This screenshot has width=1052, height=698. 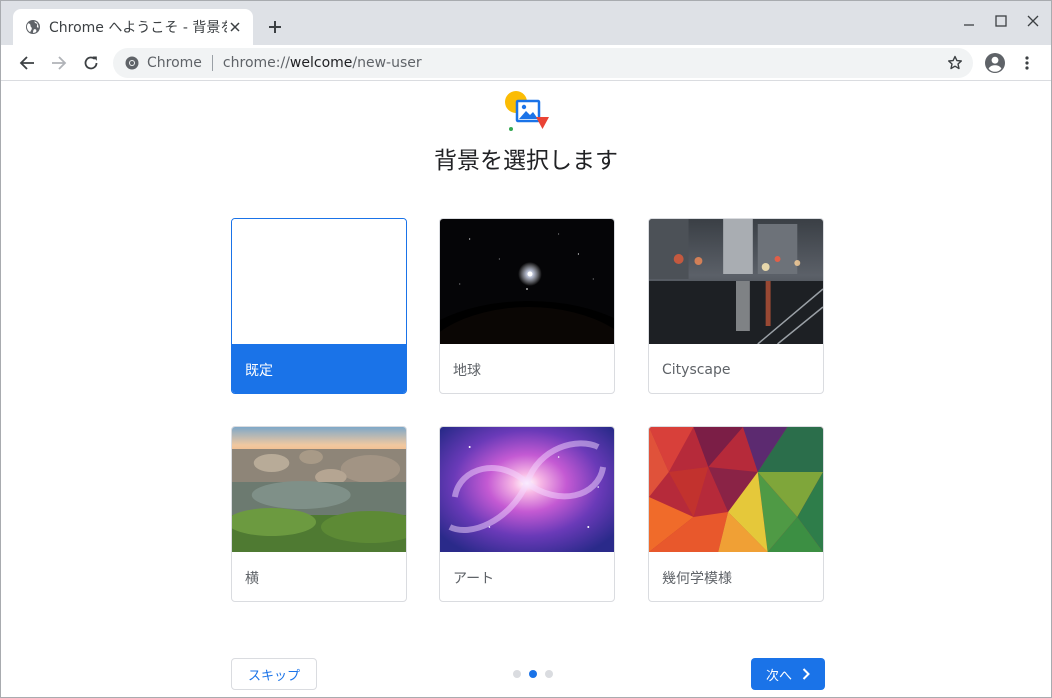 What do you see at coordinates (736, 489) in the screenshot?
I see `background-thumbnail-geometric` at bounding box center [736, 489].